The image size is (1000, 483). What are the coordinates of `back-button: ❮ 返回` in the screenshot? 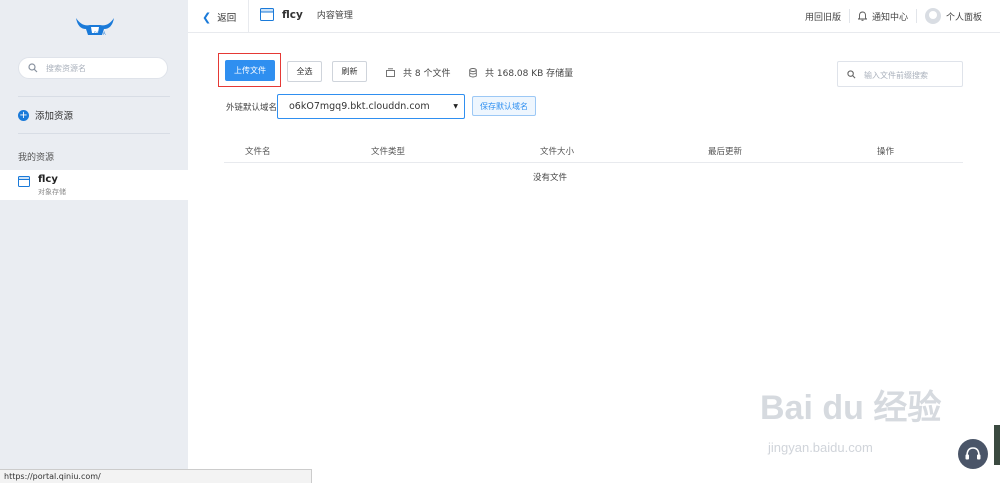 It's located at (219, 17).